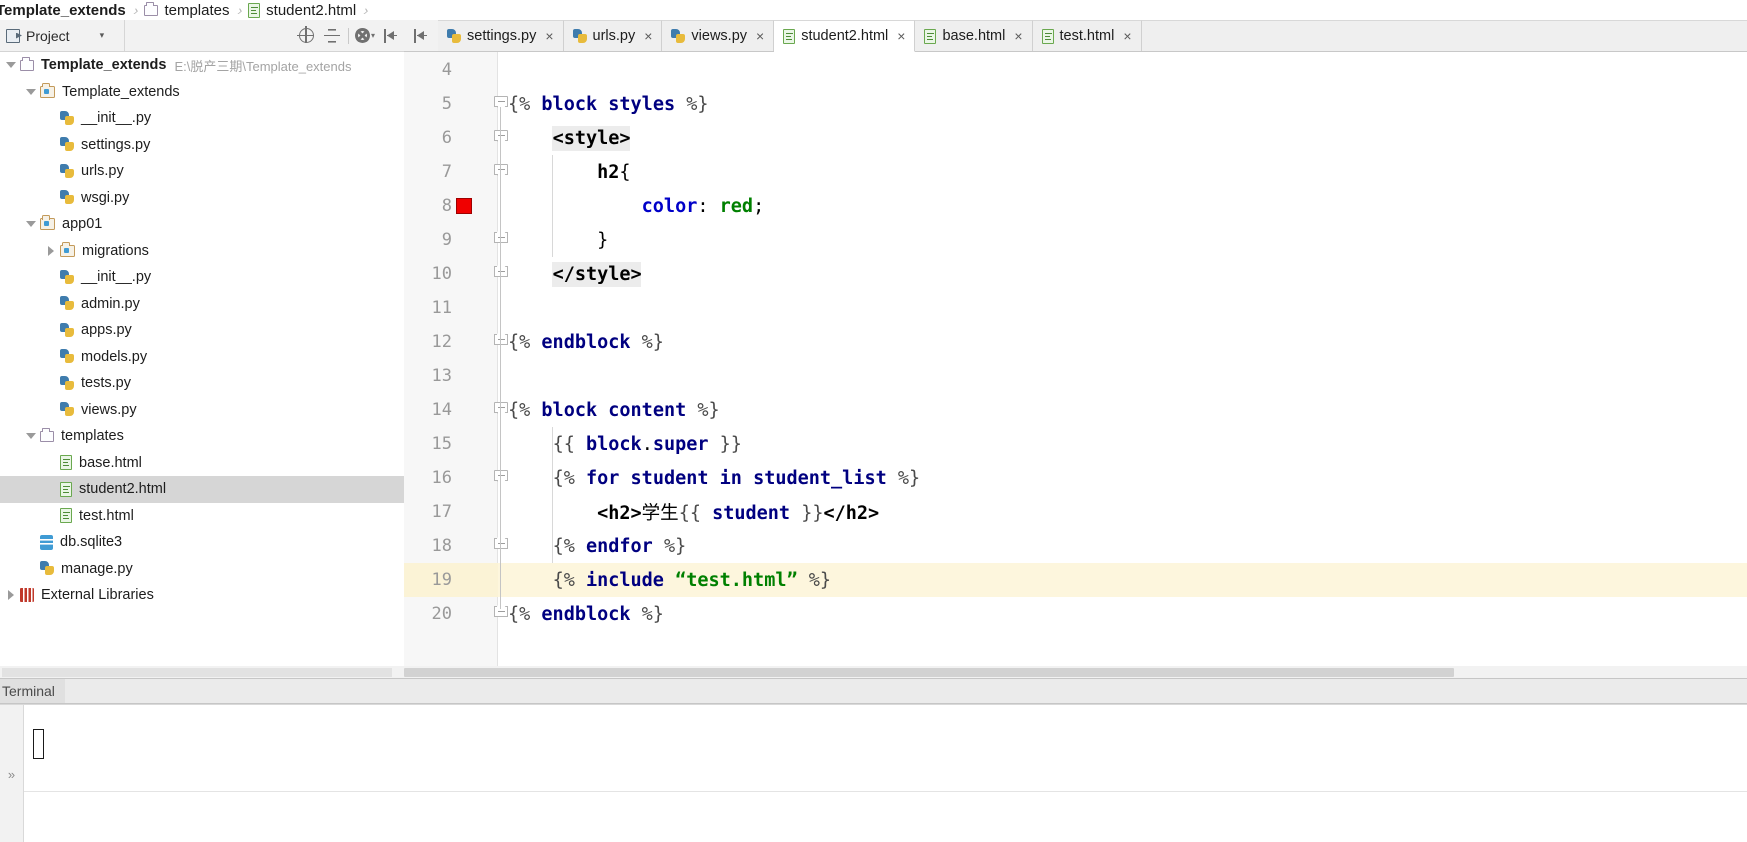 This screenshot has width=1747, height=842. Describe the element at coordinates (202, 92) in the screenshot. I see `tree-item-template-extends: Template_extends` at that location.